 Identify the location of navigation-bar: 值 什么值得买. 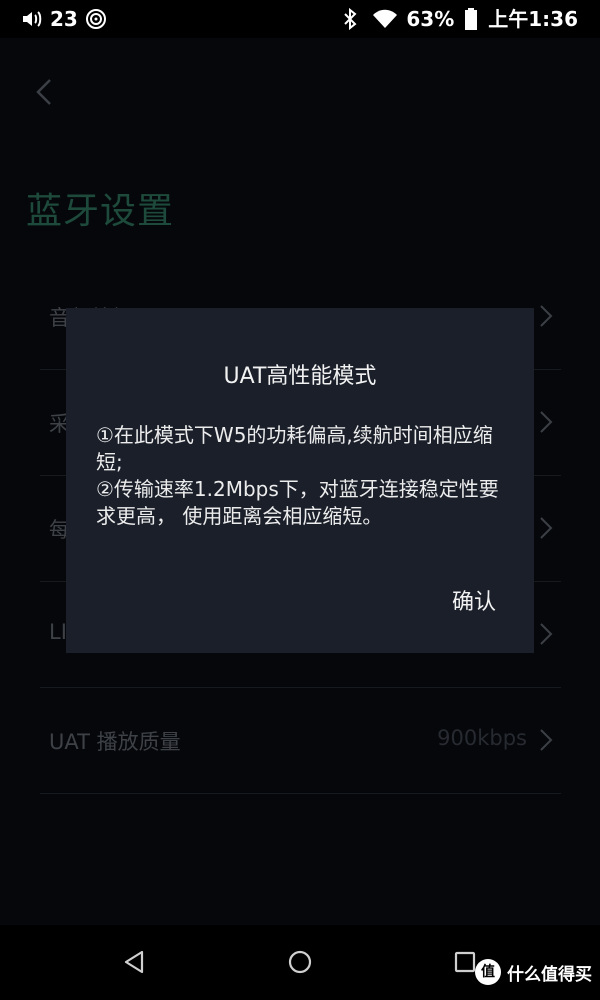
(300, 962).